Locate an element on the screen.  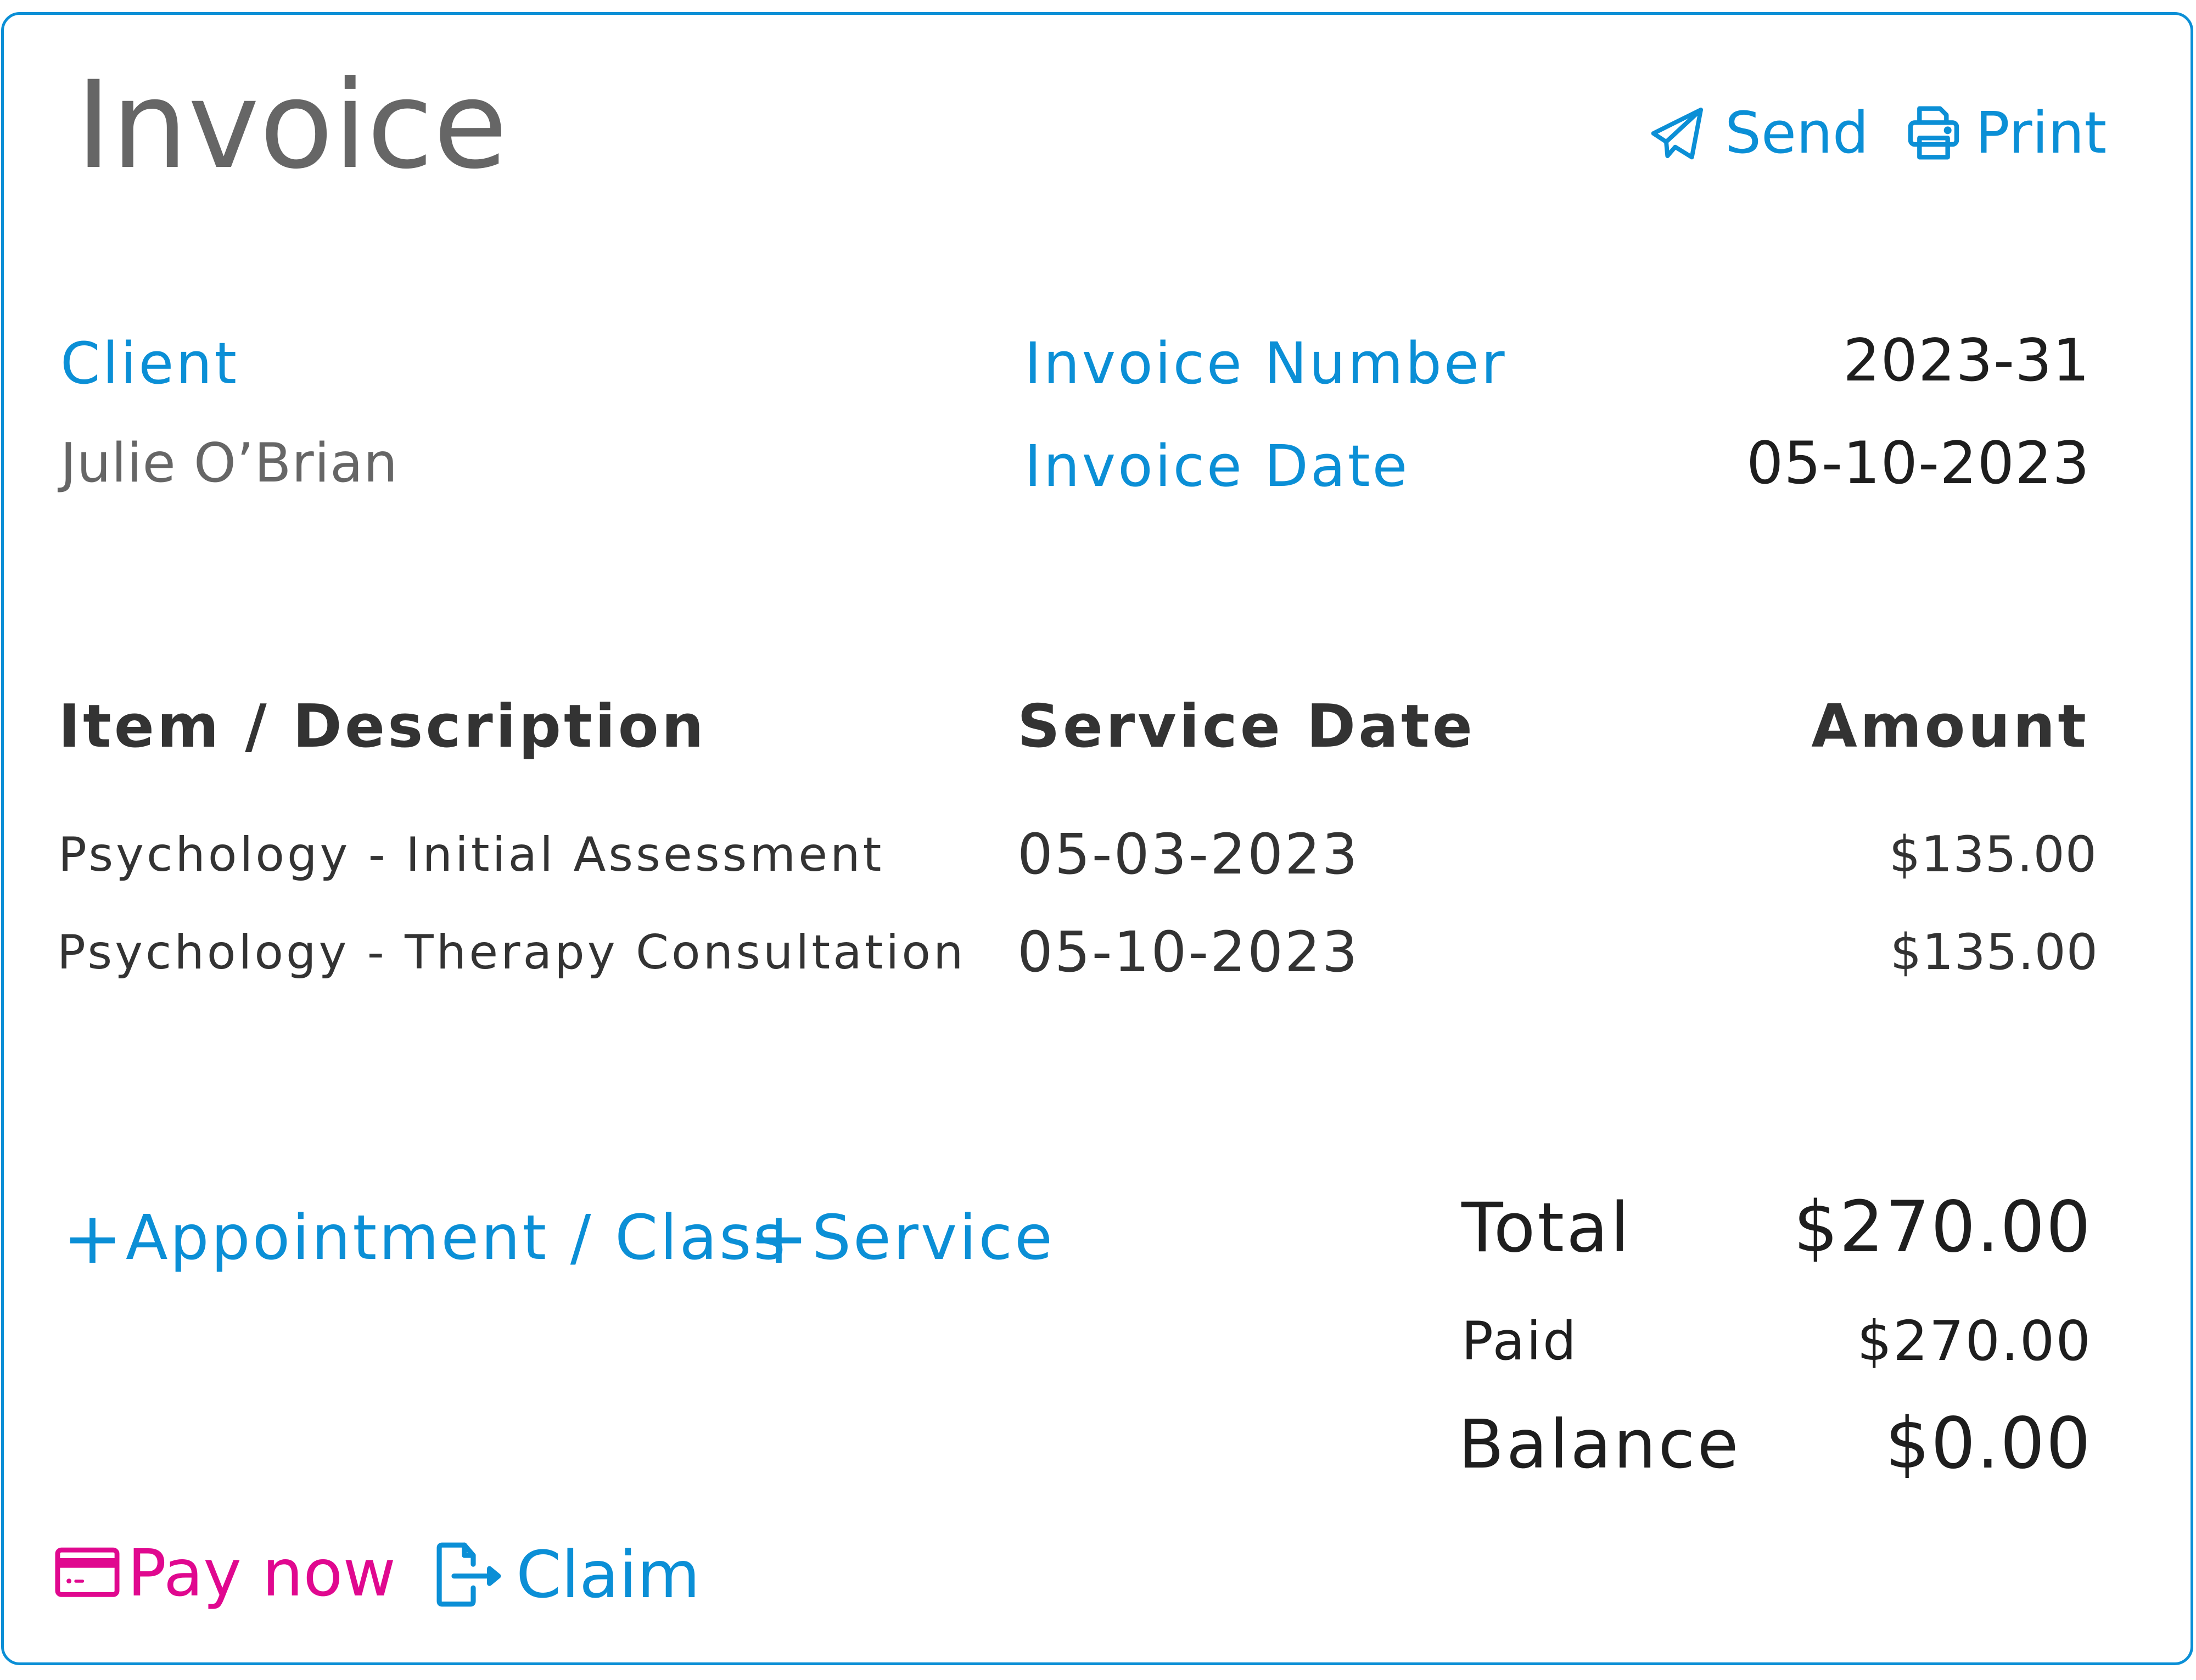
send-label: Send is located at coordinates (1797, 133).